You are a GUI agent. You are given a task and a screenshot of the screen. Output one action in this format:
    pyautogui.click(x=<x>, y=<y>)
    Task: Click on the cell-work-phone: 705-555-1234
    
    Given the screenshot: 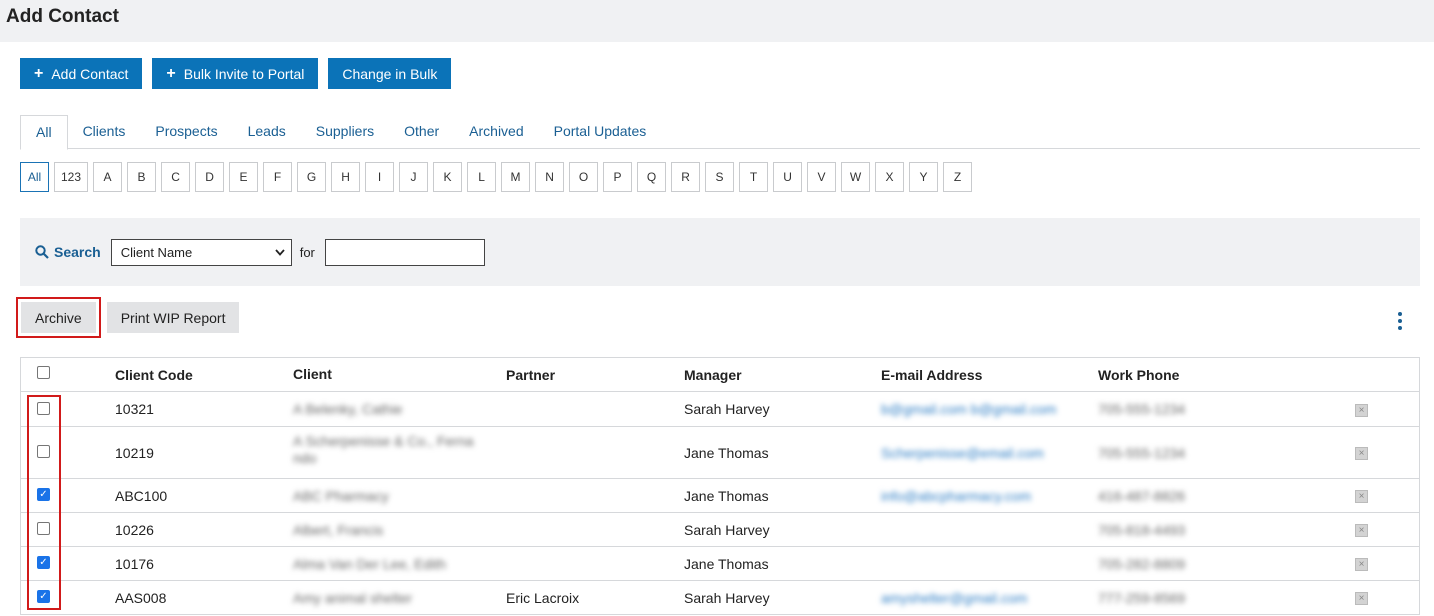 What is the action you would take?
    pyautogui.click(x=1142, y=409)
    